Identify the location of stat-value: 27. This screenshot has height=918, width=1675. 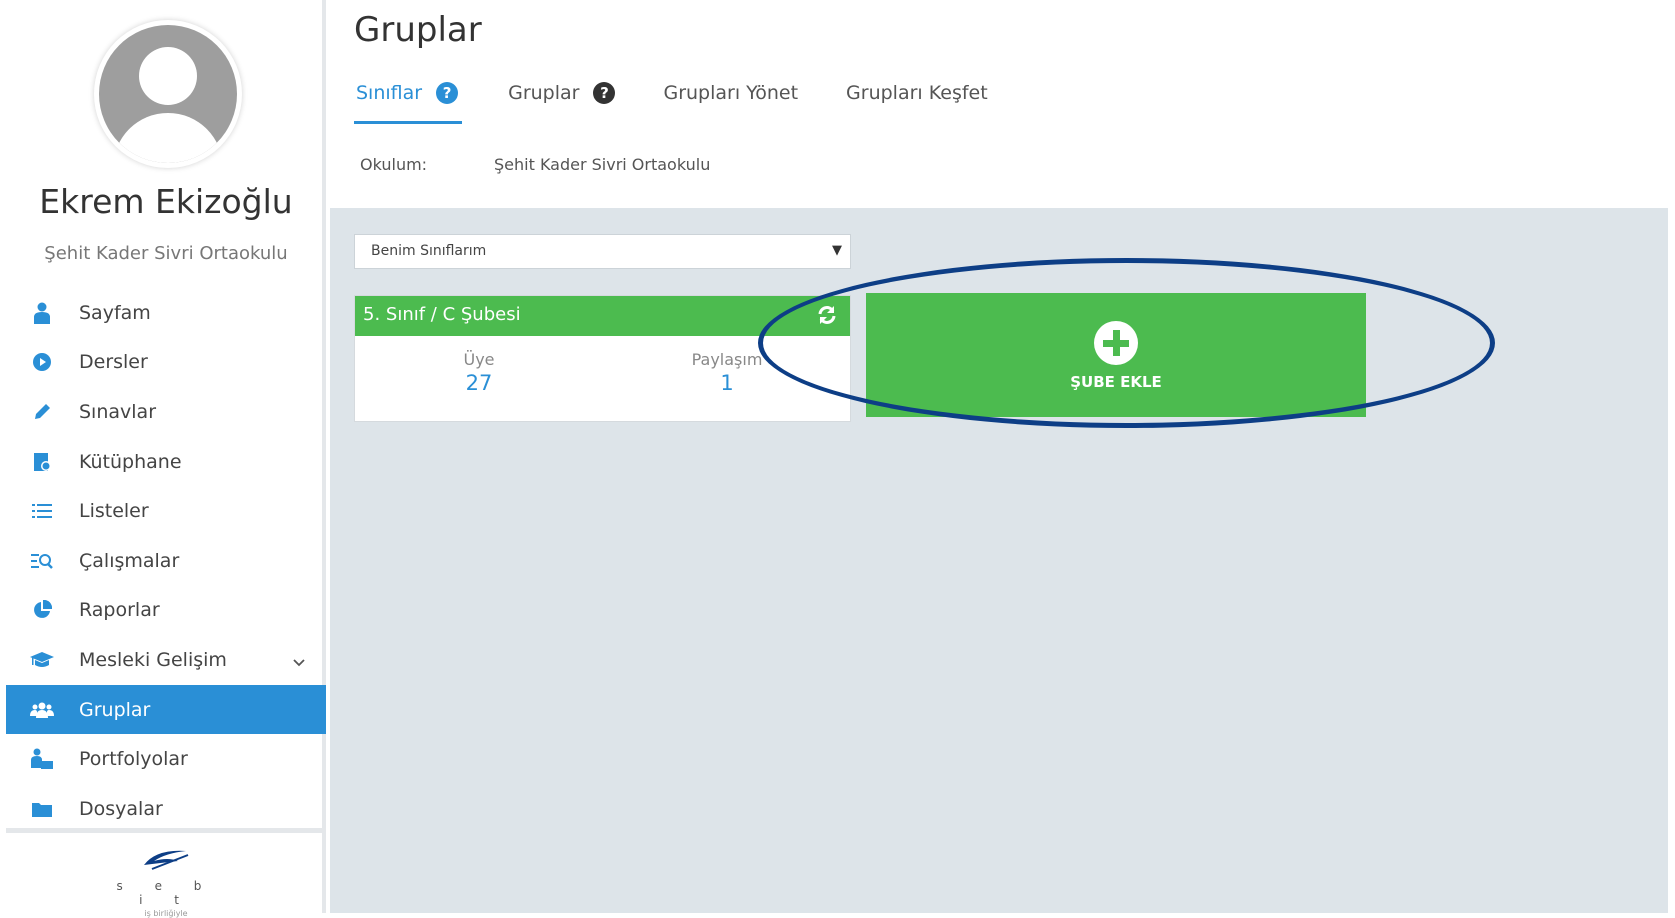
(479, 383).